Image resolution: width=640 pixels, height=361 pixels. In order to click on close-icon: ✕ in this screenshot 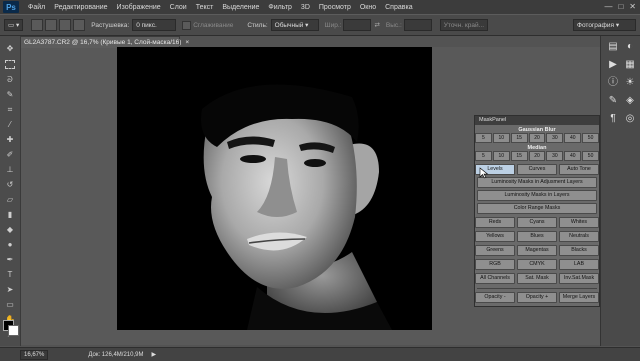, I will do `click(632, 6)`.